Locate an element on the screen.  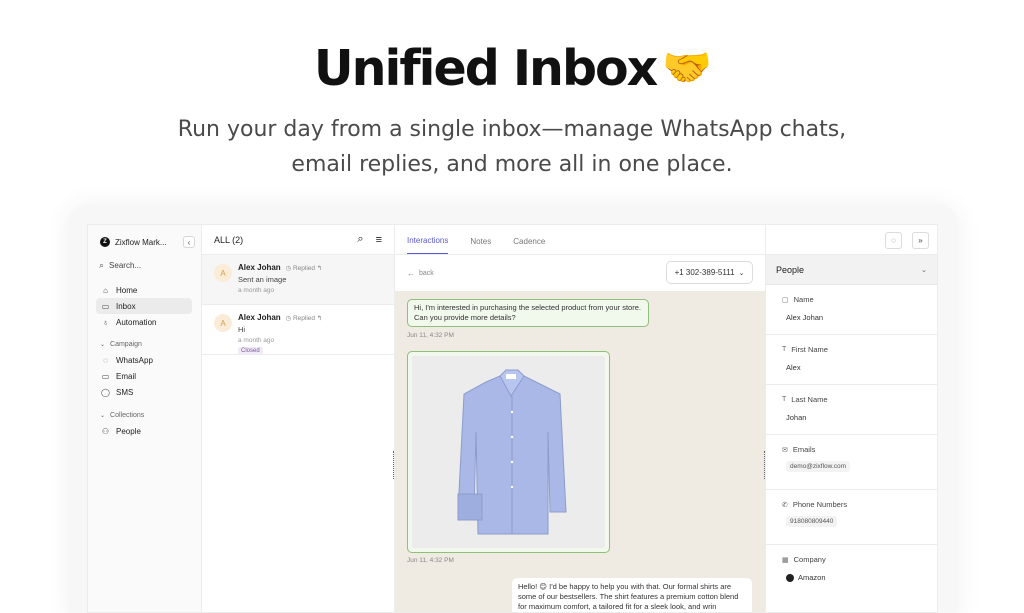
phone-icon: ✆ is located at coordinates (785, 505).